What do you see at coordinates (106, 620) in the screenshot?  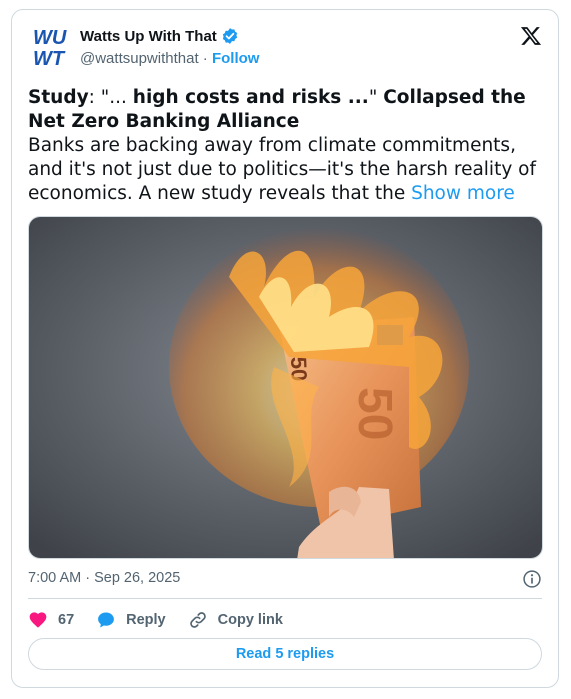 I see `reply-bubble-icon` at bounding box center [106, 620].